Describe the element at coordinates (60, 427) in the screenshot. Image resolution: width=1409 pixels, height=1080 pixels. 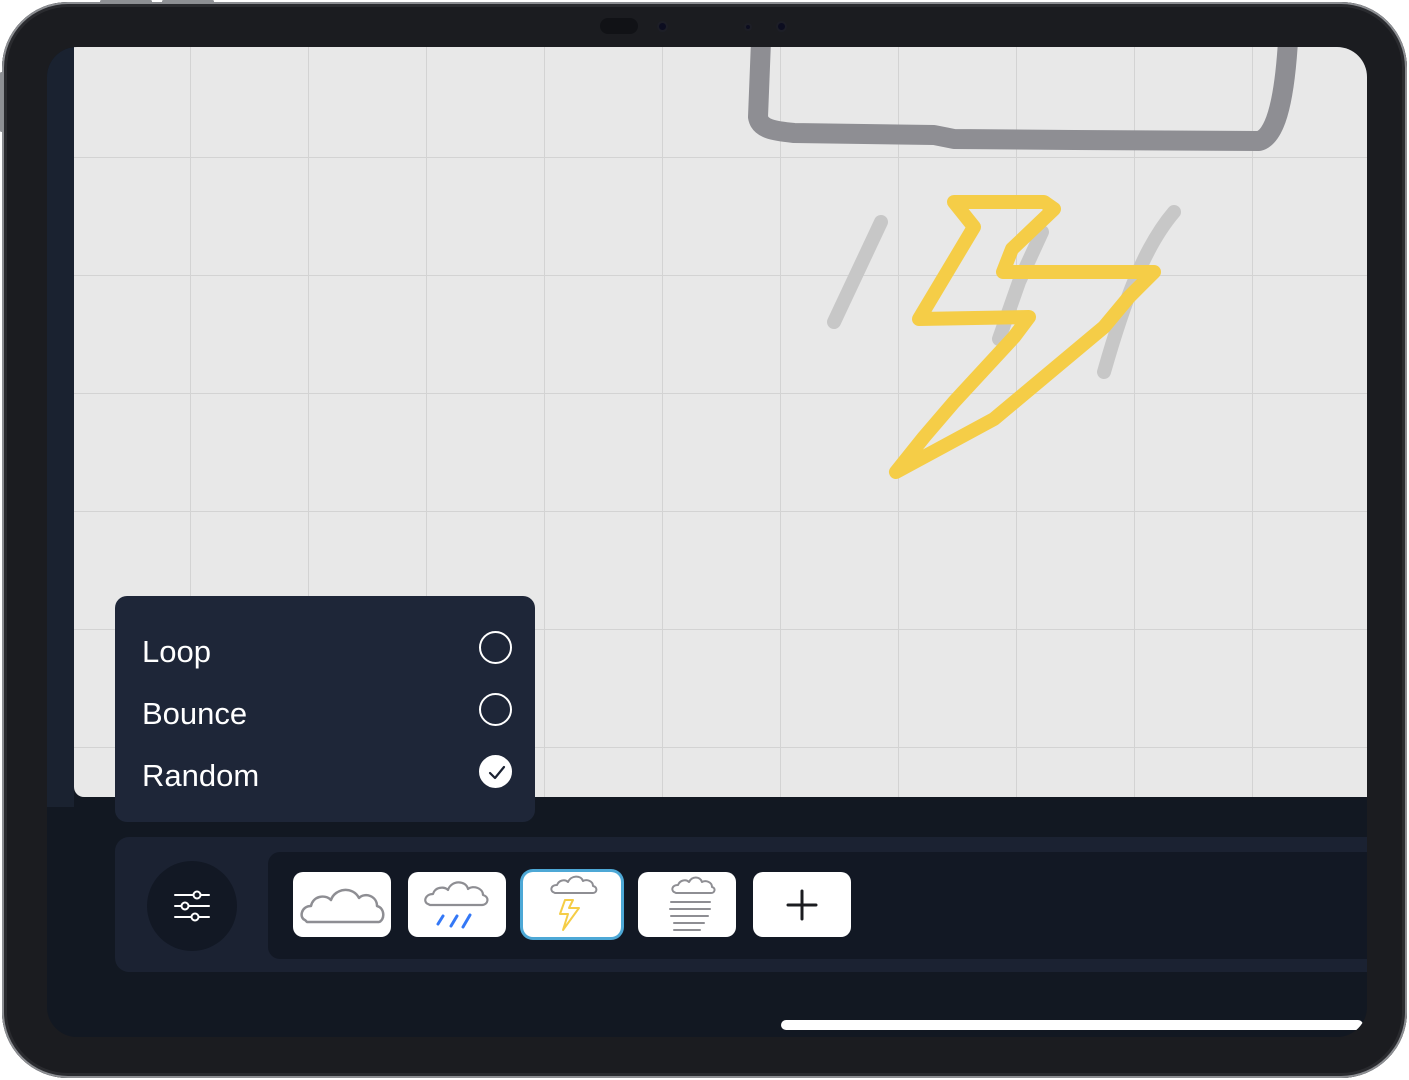
I see `canvas-edge` at that location.